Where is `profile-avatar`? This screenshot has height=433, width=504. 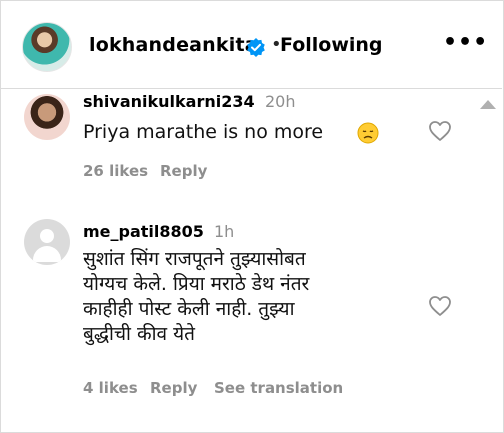
profile-avatar is located at coordinates (47, 47).